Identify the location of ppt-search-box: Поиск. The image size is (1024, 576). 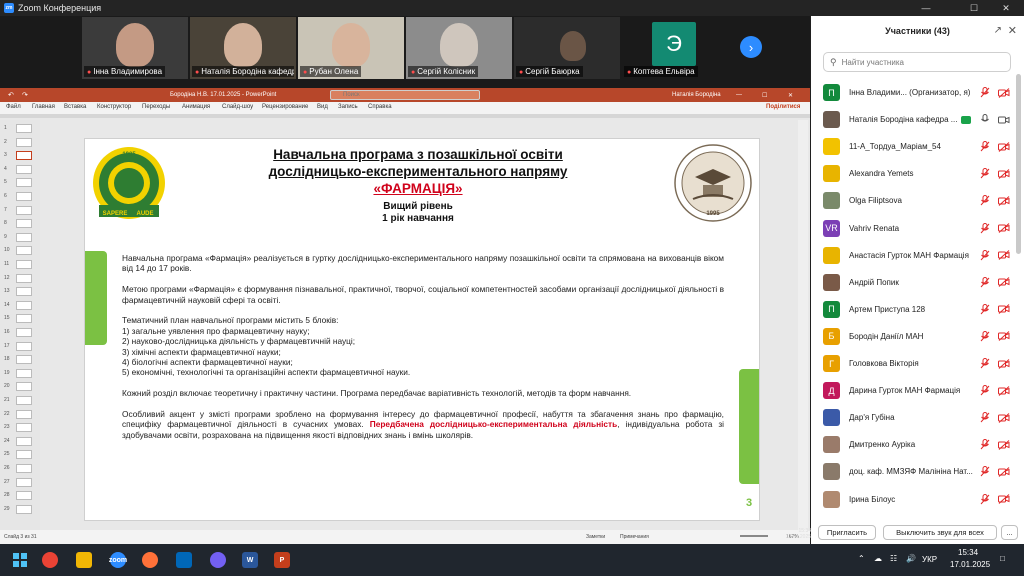
(405, 95).